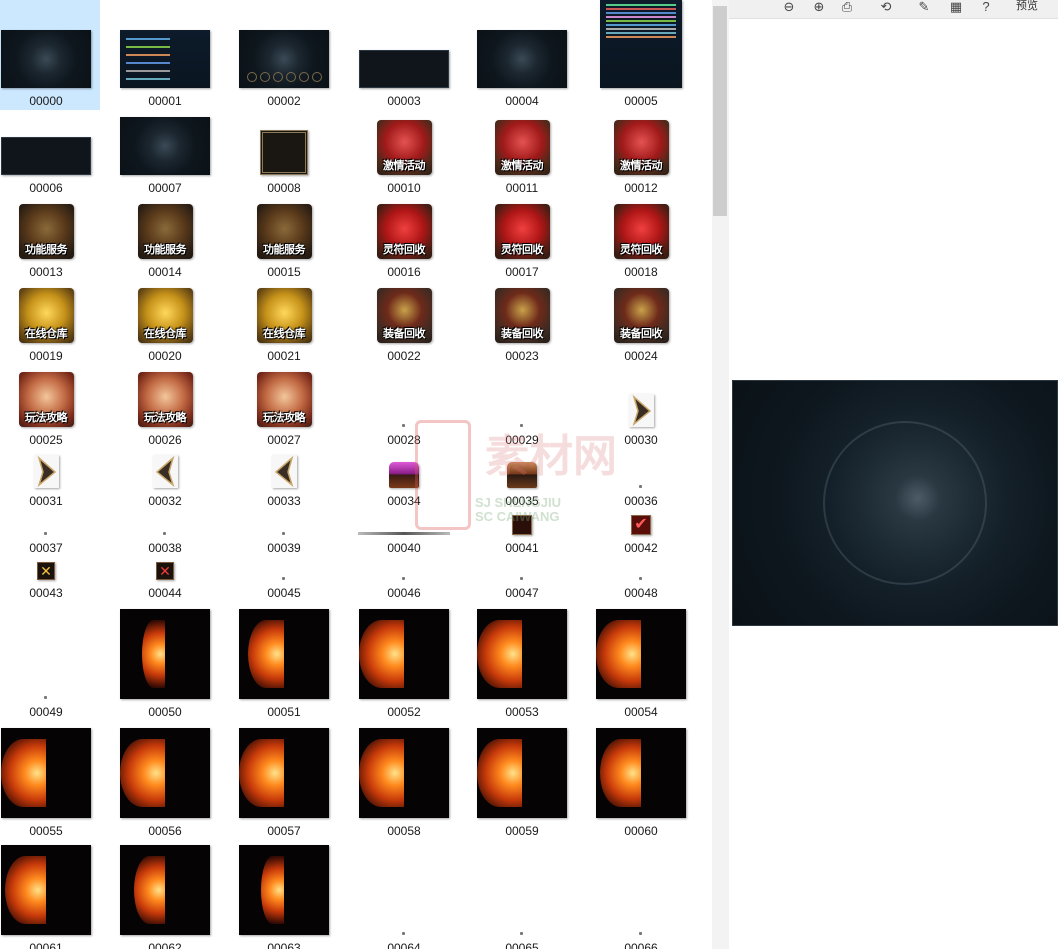  I want to click on file-name: 00064, so click(404, 945).